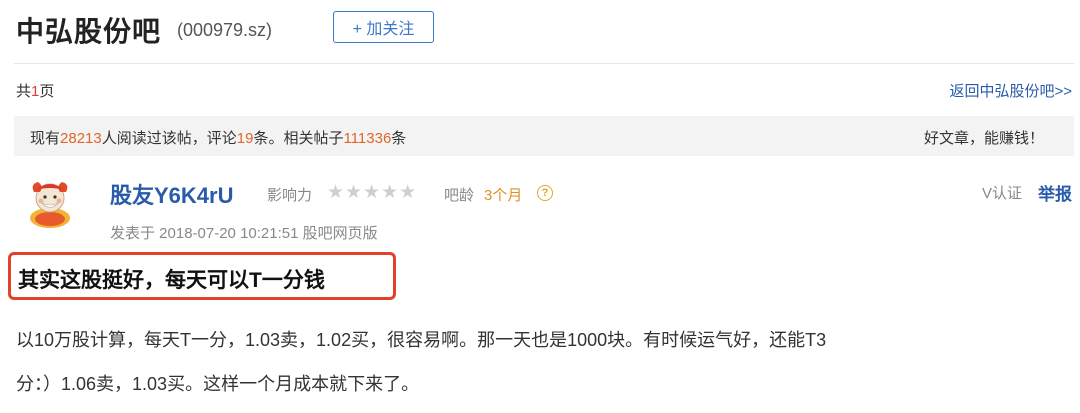 The width and height of the screenshot is (1080, 413). Describe the element at coordinates (1002, 192) in the screenshot. I see `v-certification-link: V认证` at that location.